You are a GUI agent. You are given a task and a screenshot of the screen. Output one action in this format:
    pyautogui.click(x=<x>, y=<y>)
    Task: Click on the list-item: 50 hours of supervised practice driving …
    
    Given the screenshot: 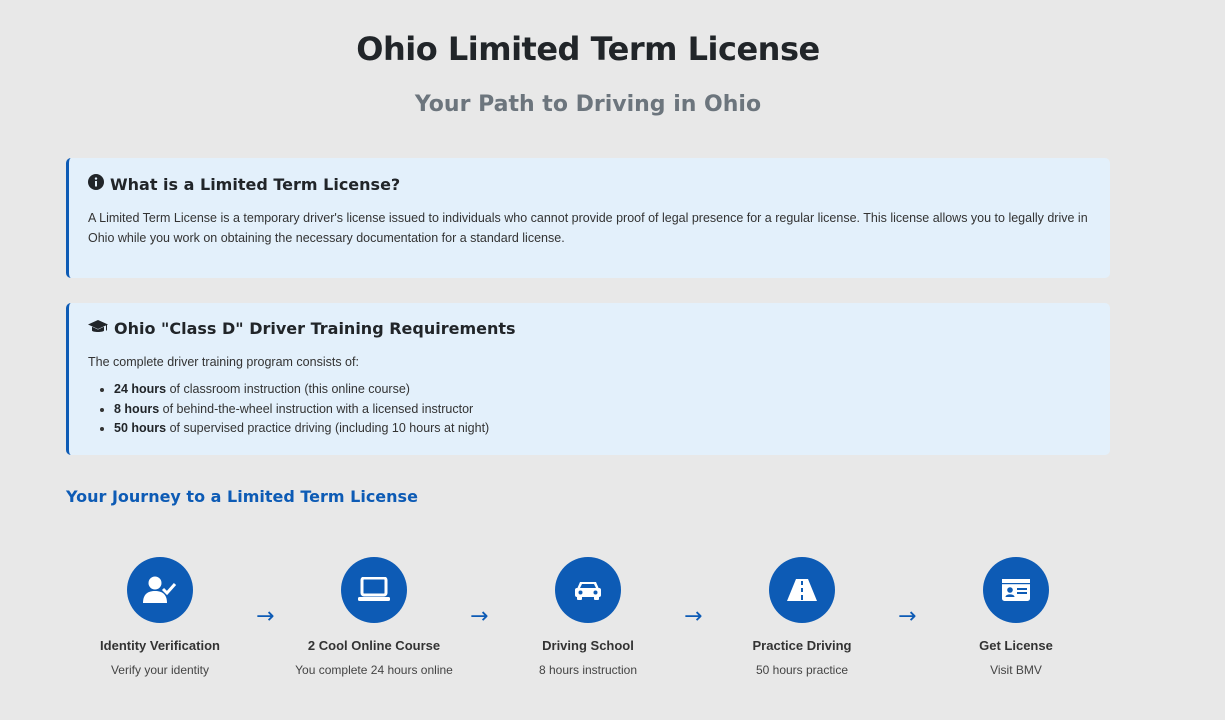 What is the action you would take?
    pyautogui.click(x=602, y=429)
    